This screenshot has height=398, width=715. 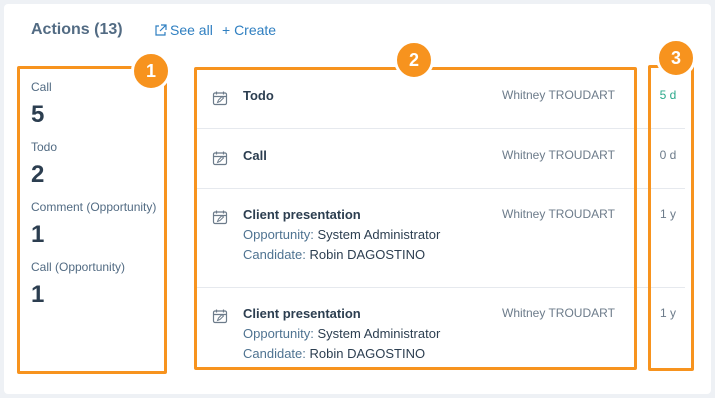 What do you see at coordinates (161, 29) in the screenshot?
I see `external-link-icon` at bounding box center [161, 29].